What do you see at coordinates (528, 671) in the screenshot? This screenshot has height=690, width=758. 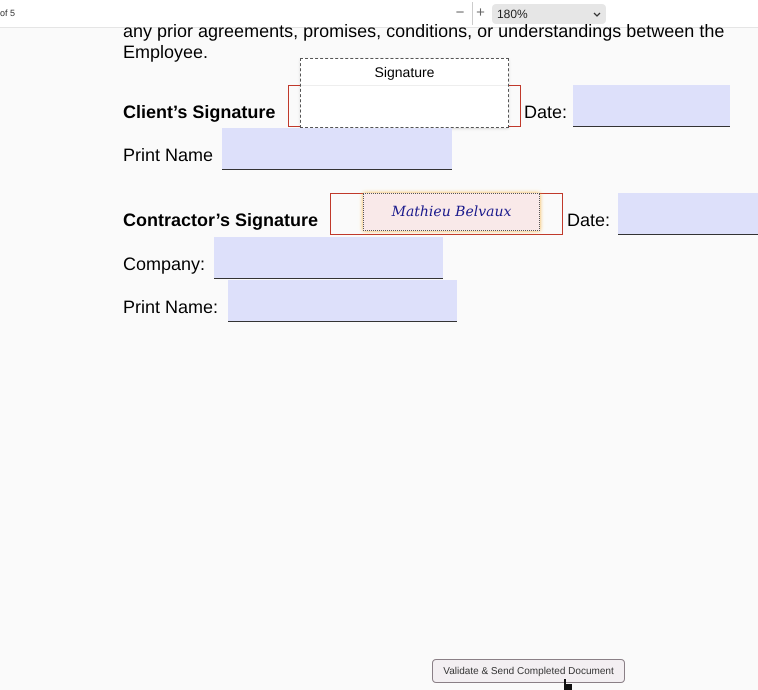 I see `validate-send-button: Validate & Send Completed Document` at bounding box center [528, 671].